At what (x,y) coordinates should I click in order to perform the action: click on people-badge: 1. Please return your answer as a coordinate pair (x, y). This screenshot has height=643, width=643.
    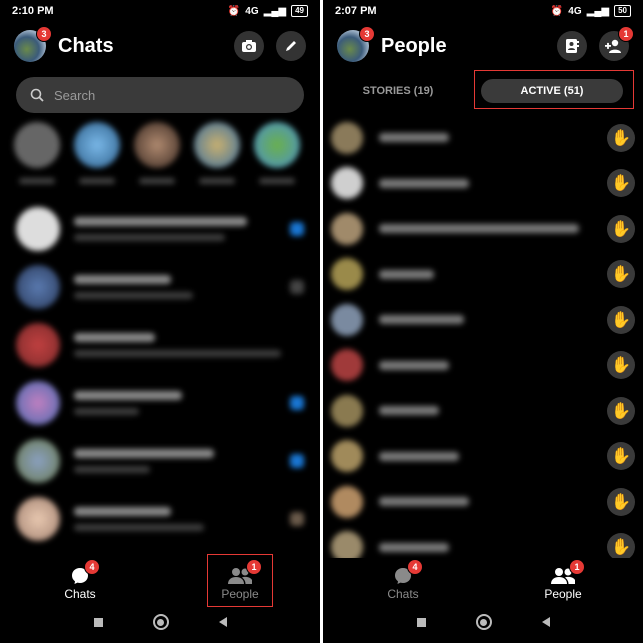
    Looking at the image, I should click on (577, 567).